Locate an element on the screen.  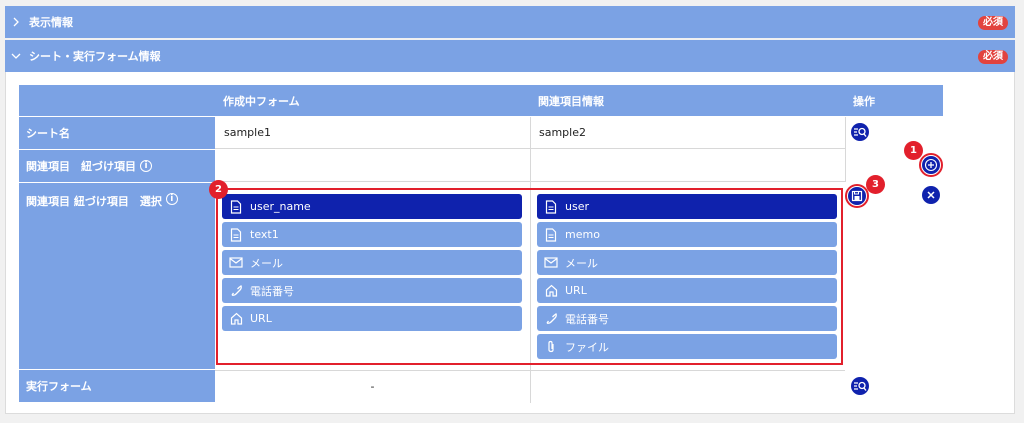
header-operation: 操作 is located at coordinates (894, 100).